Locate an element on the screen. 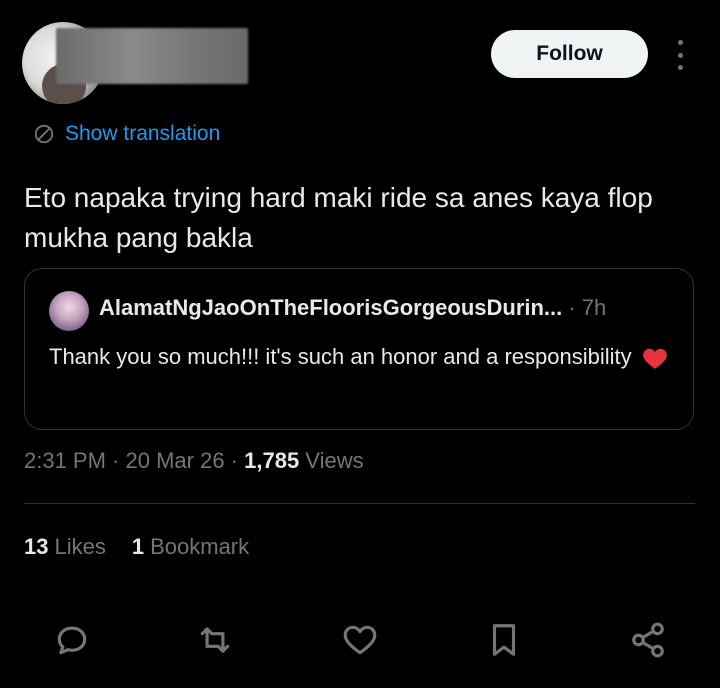  show-translation-link: Show translation is located at coordinates (126, 134).